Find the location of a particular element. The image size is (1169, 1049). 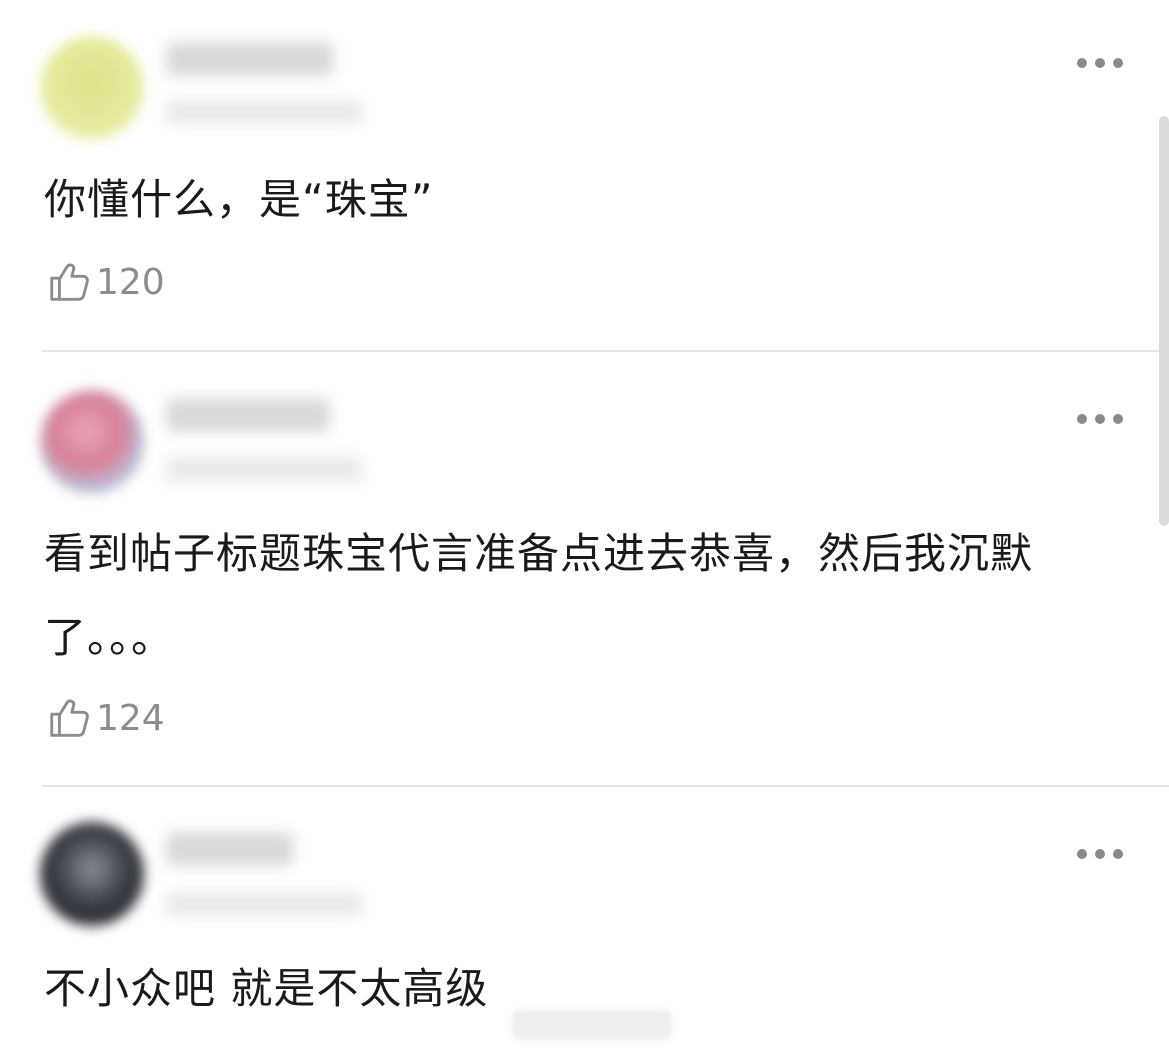

divider is located at coordinates (605, 786).